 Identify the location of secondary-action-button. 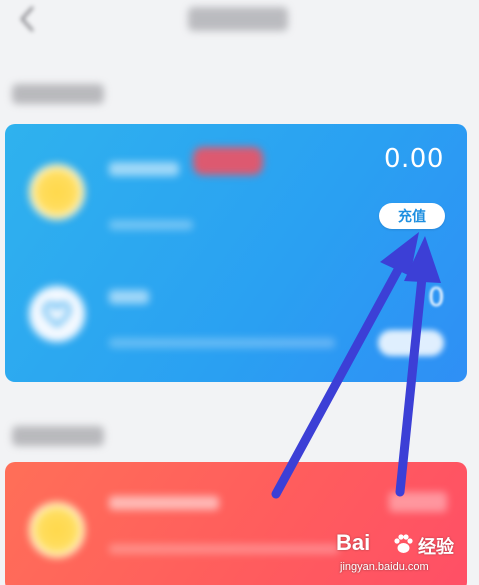
(411, 343).